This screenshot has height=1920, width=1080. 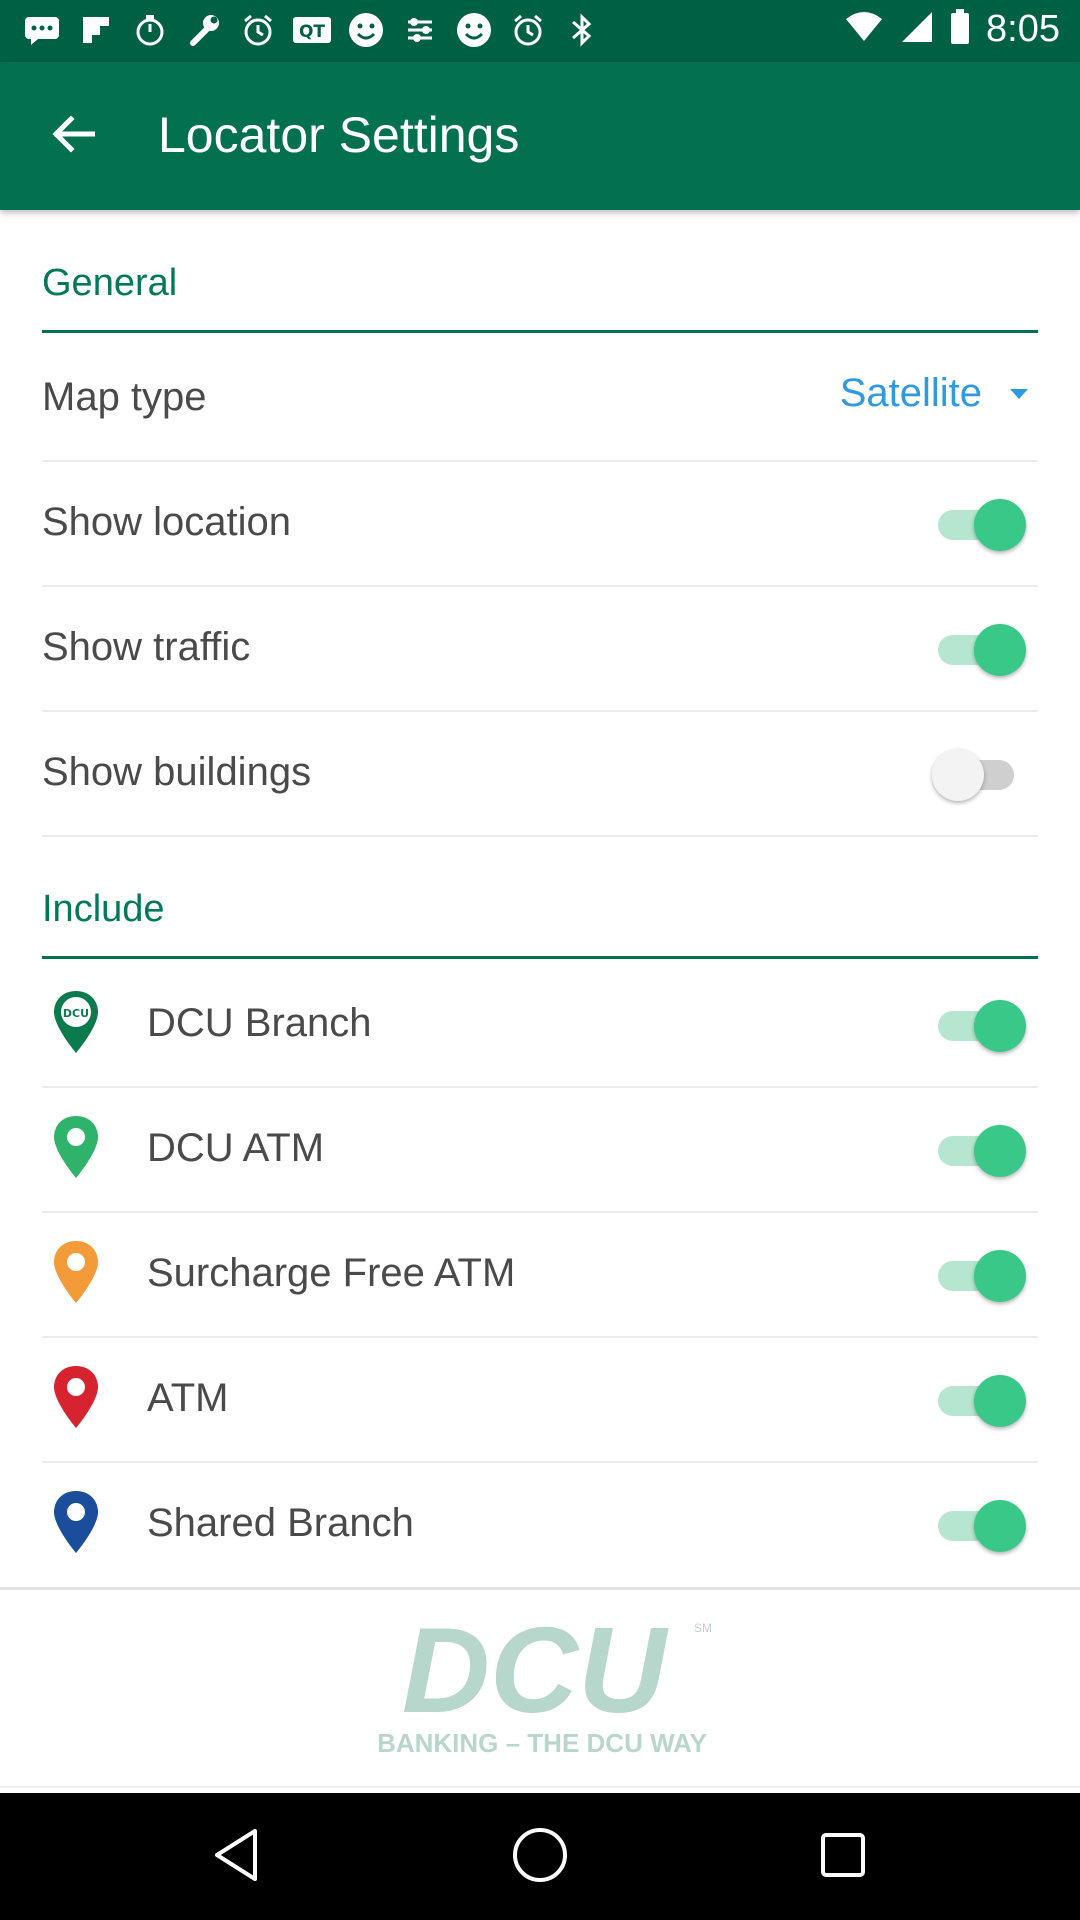 I want to click on shared-branch-toggle, so click(x=980, y=1525).